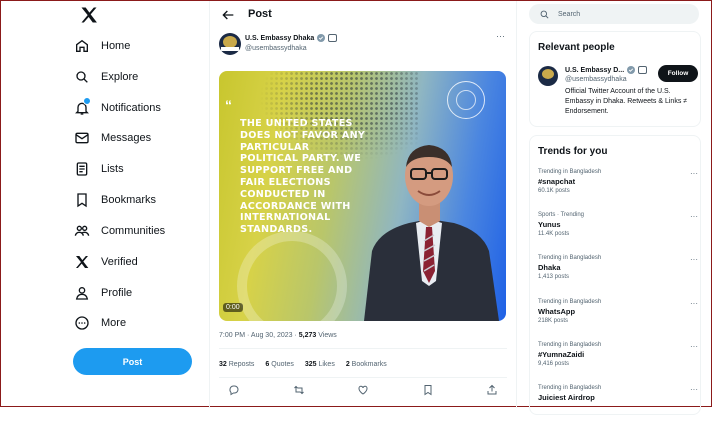  I want to click on post-actions, so click(363, 390).